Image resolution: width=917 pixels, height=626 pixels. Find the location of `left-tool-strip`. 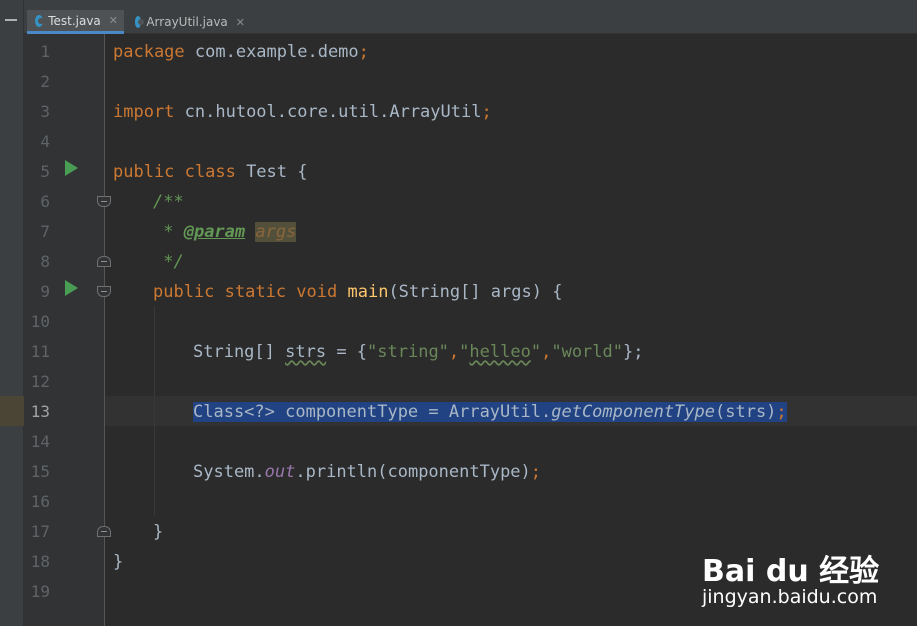

left-tool-strip is located at coordinates (12, 313).